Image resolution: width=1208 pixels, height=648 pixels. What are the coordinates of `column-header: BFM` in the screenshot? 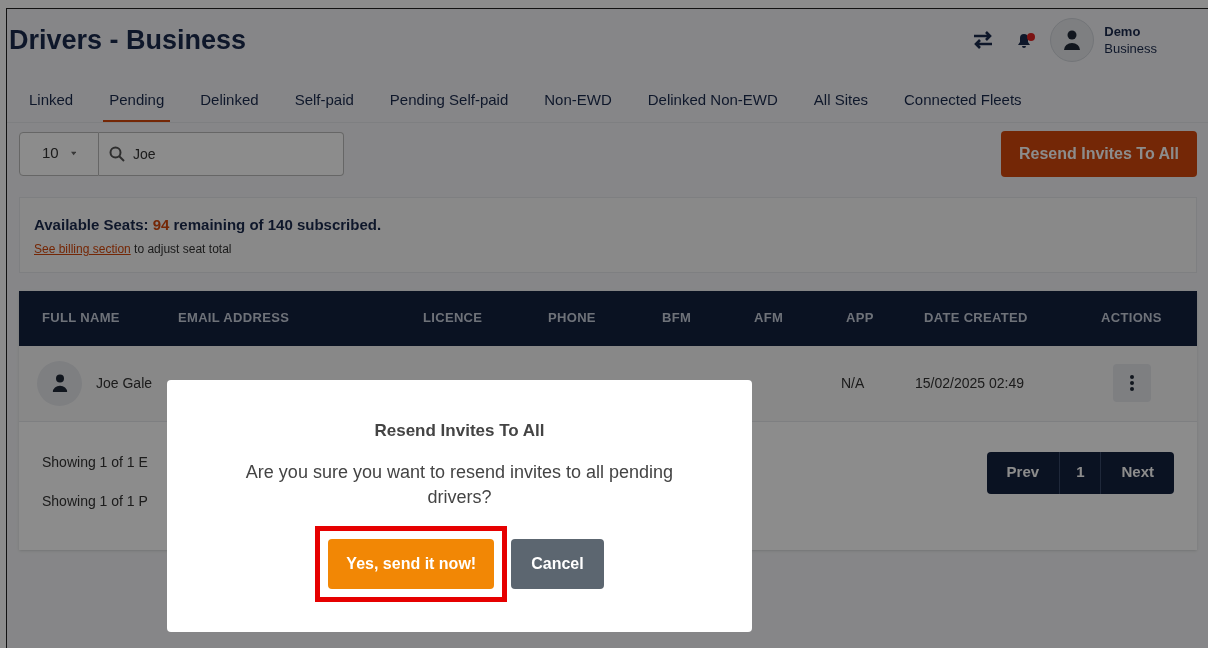 It's located at (677, 318).